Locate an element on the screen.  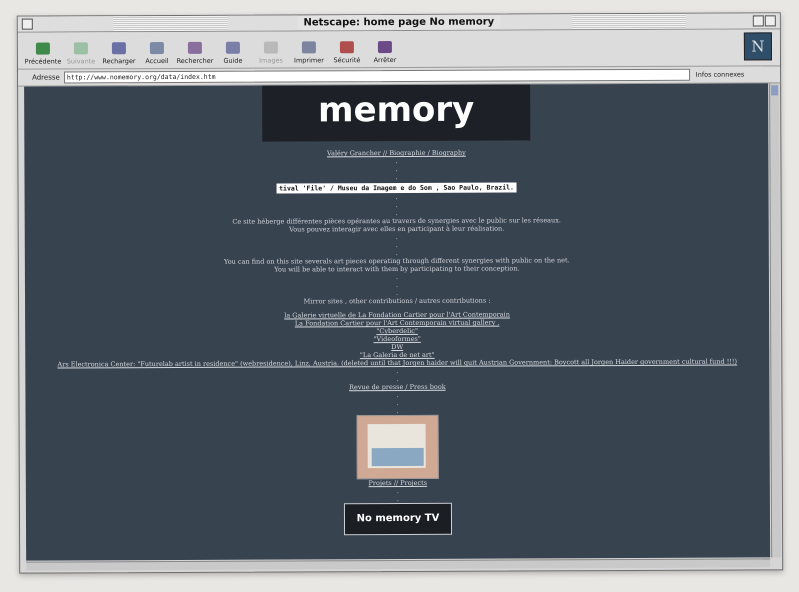
images-icon is located at coordinates (270, 47).